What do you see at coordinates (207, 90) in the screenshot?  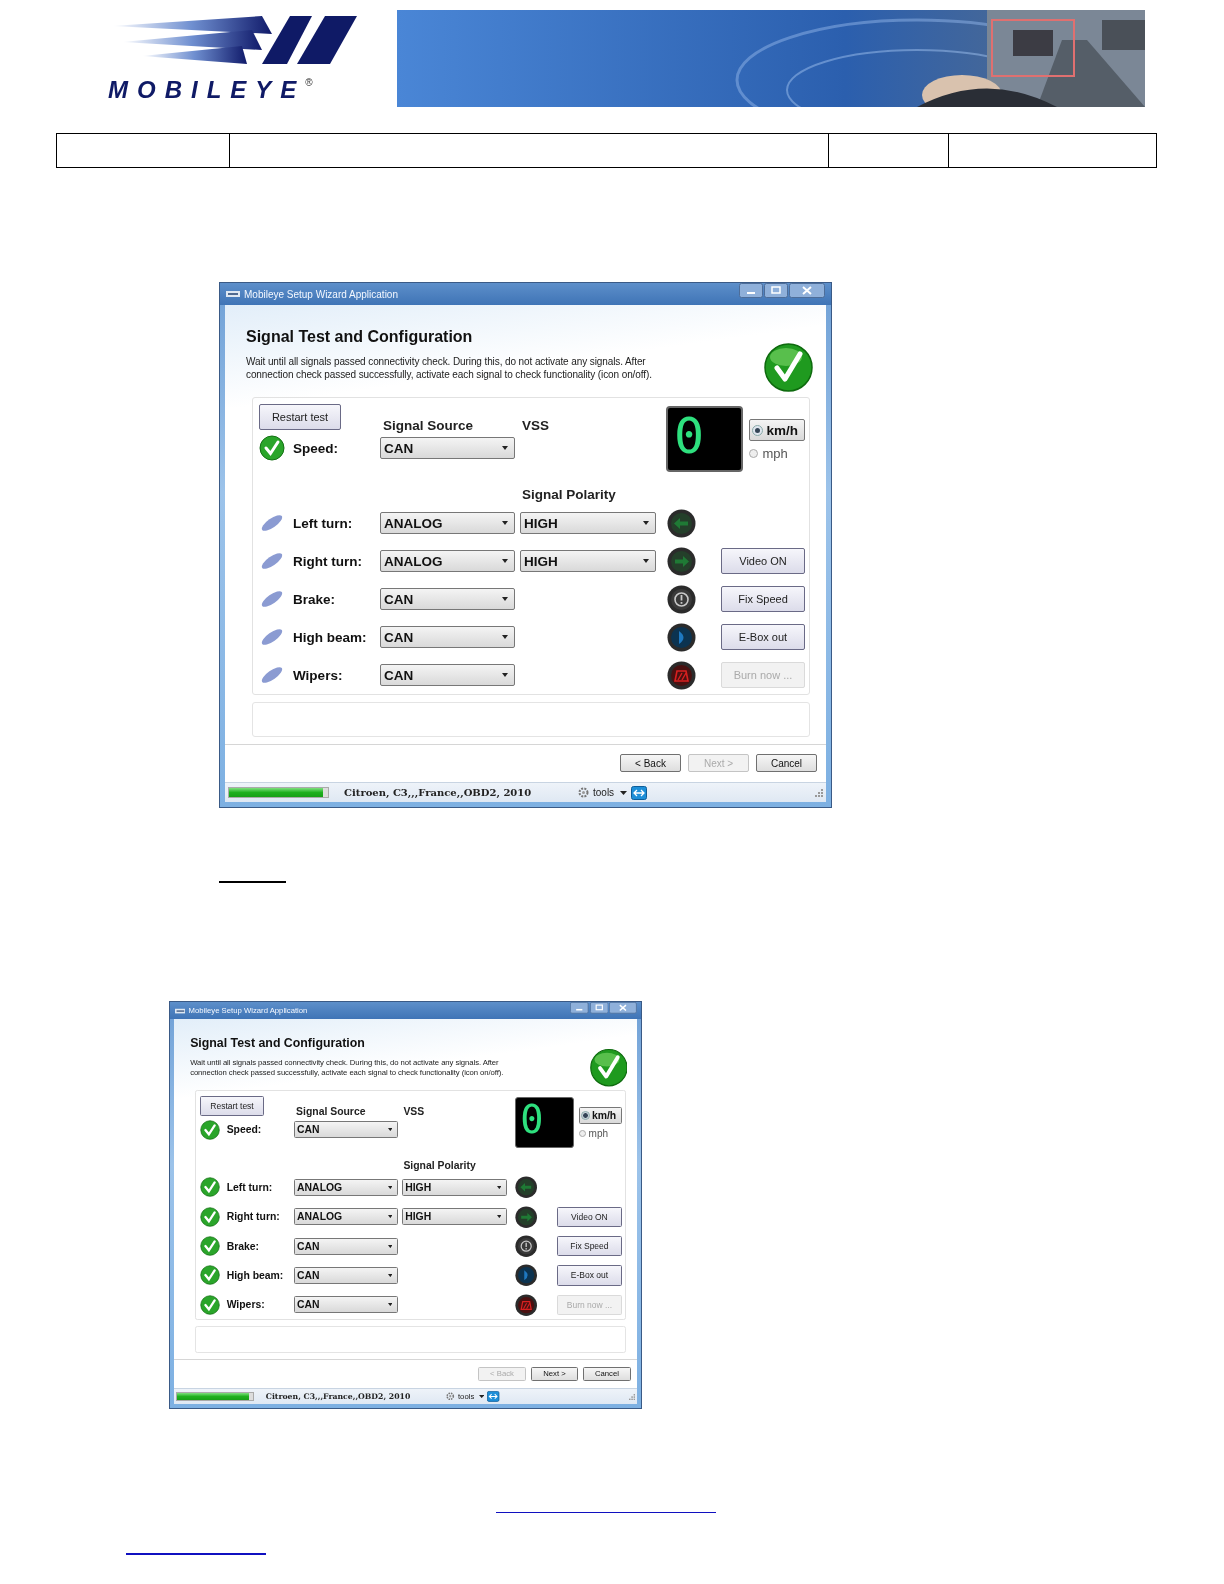 I see `logo-text: MOBILEYE` at bounding box center [207, 90].